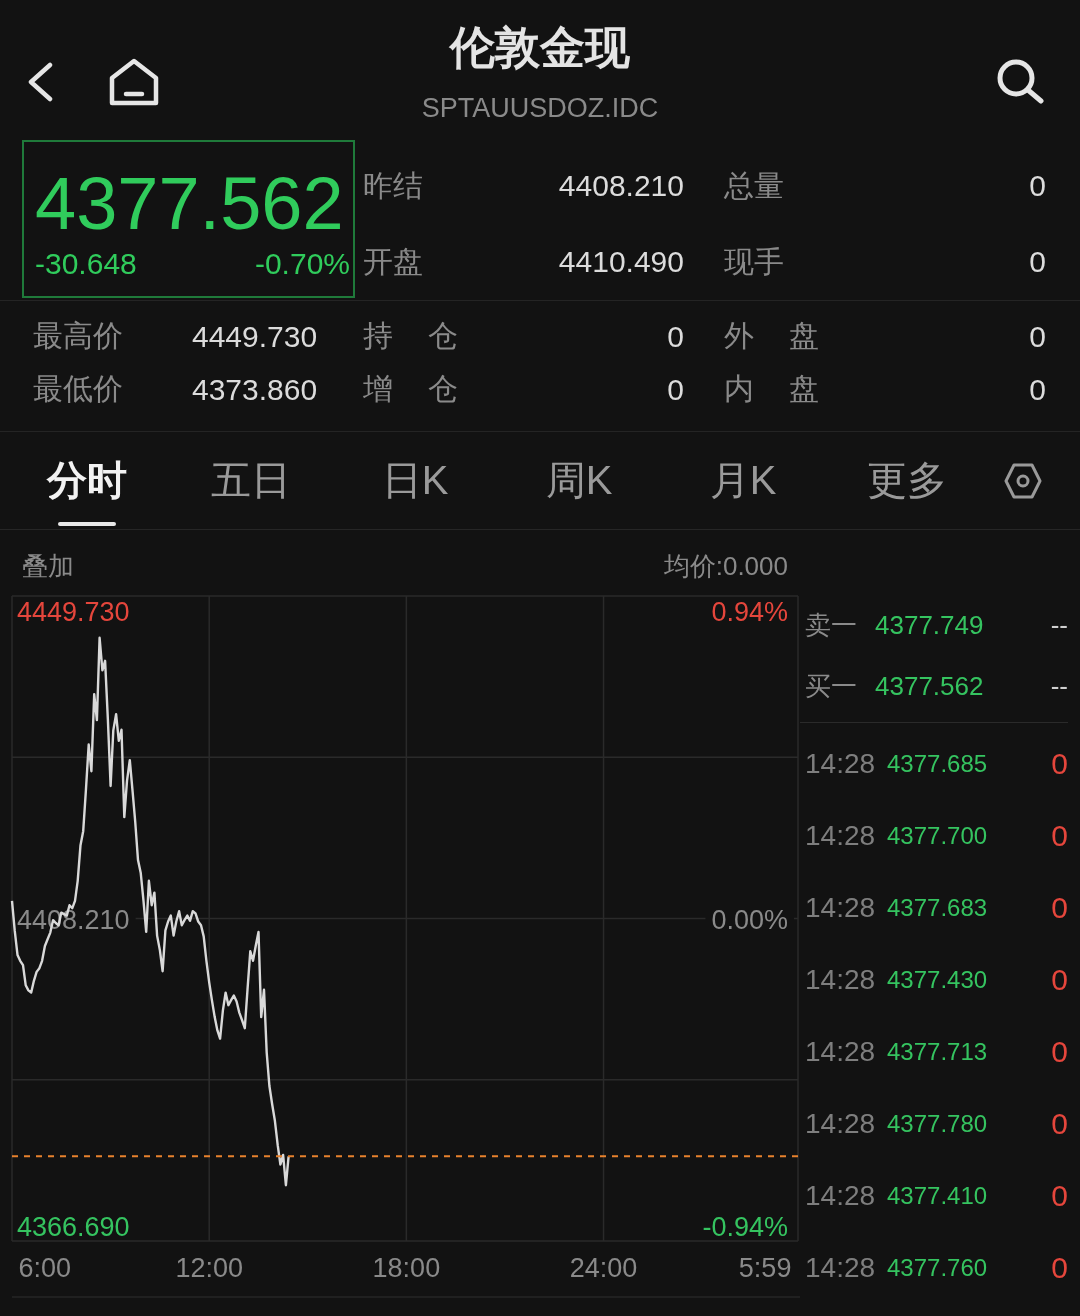 The width and height of the screenshot is (1080, 1316). What do you see at coordinates (765, 1268) in the screenshot?
I see `time-axis-label: 5:59` at bounding box center [765, 1268].